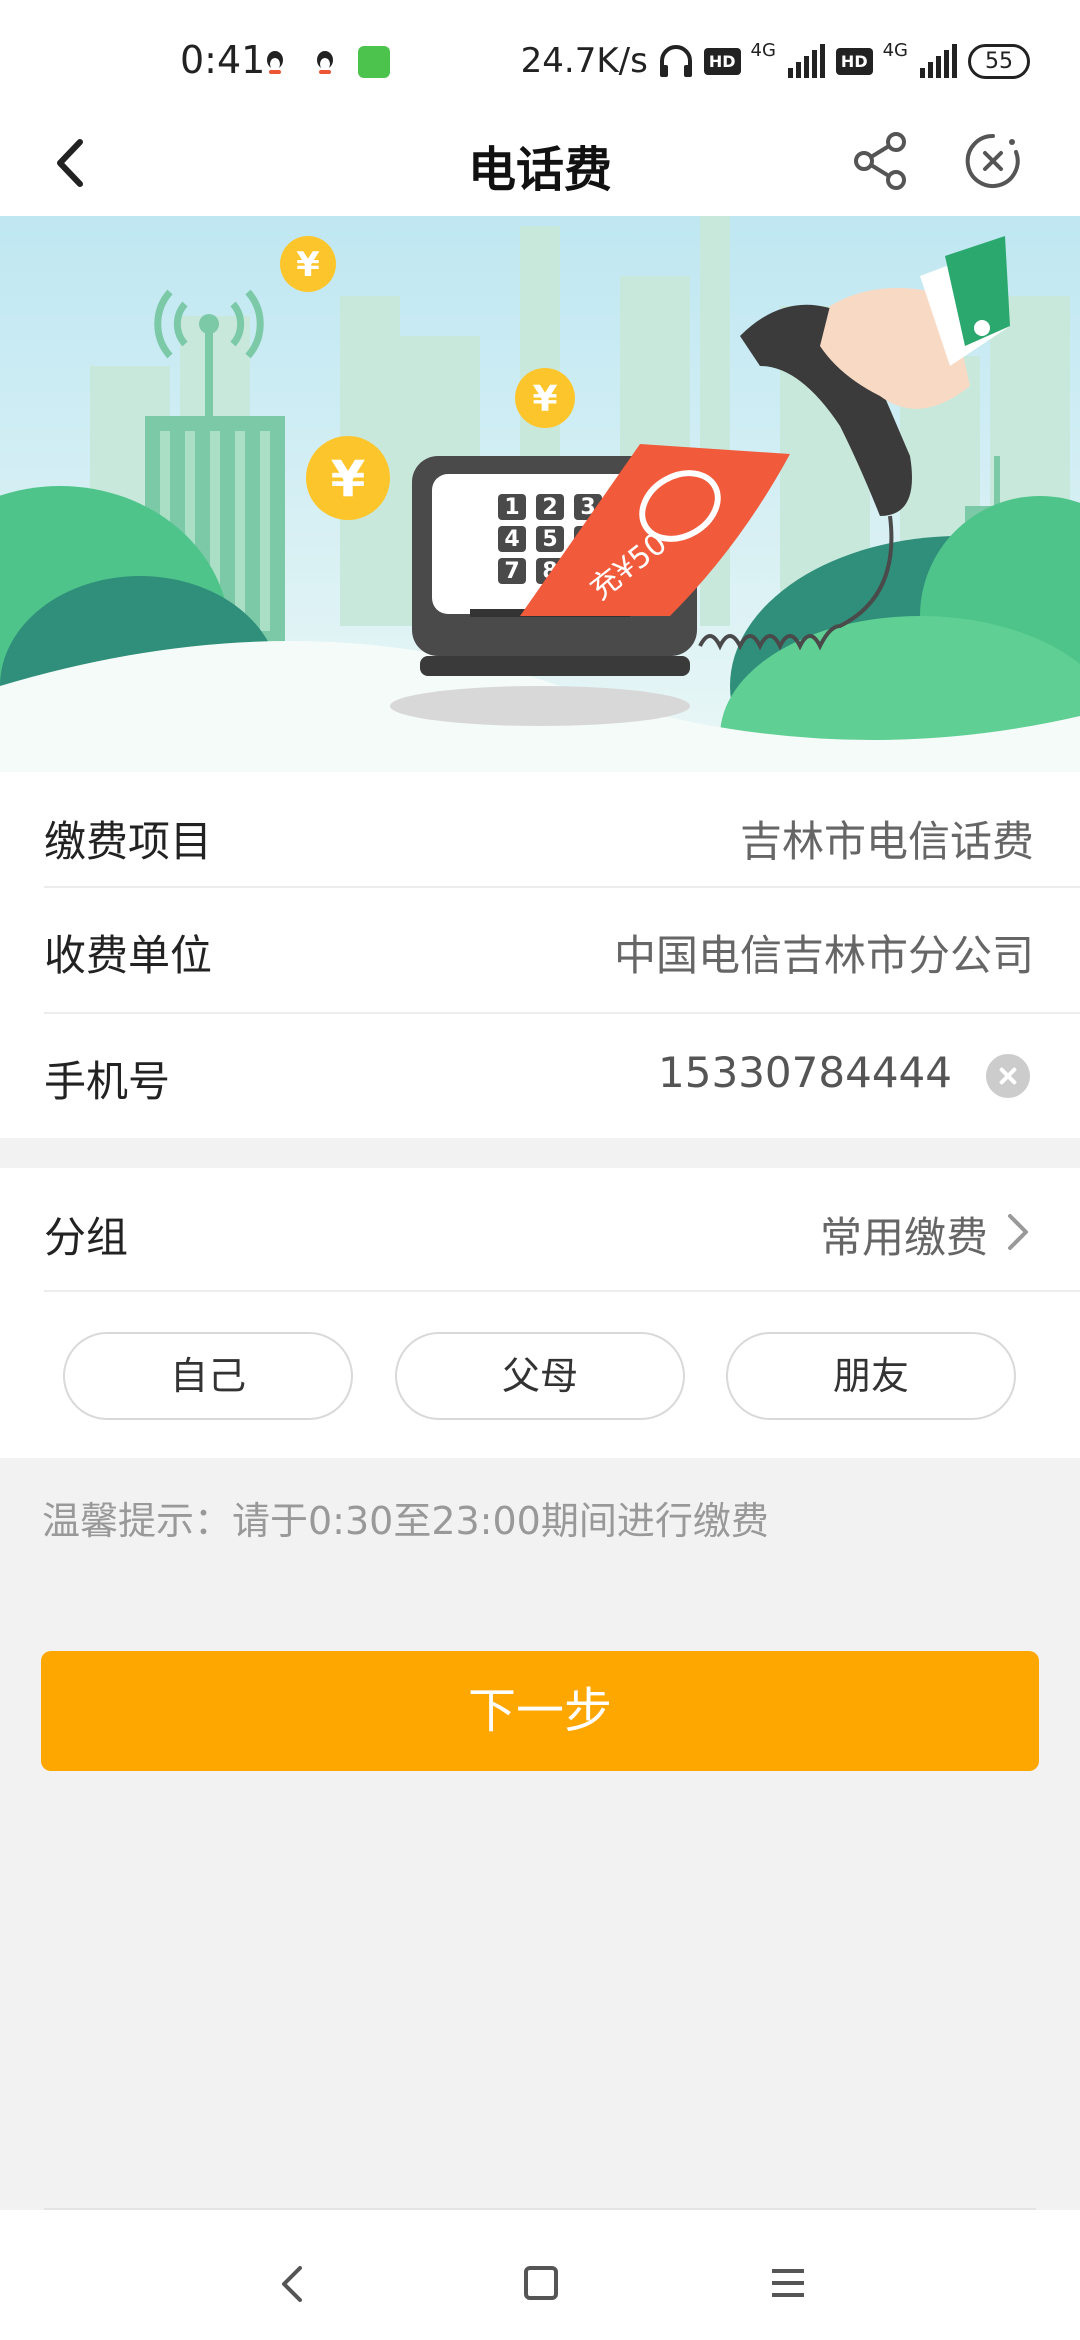 This screenshot has width=1080, height=2340. I want to click on clear-input-icon, so click(1008, 1076).